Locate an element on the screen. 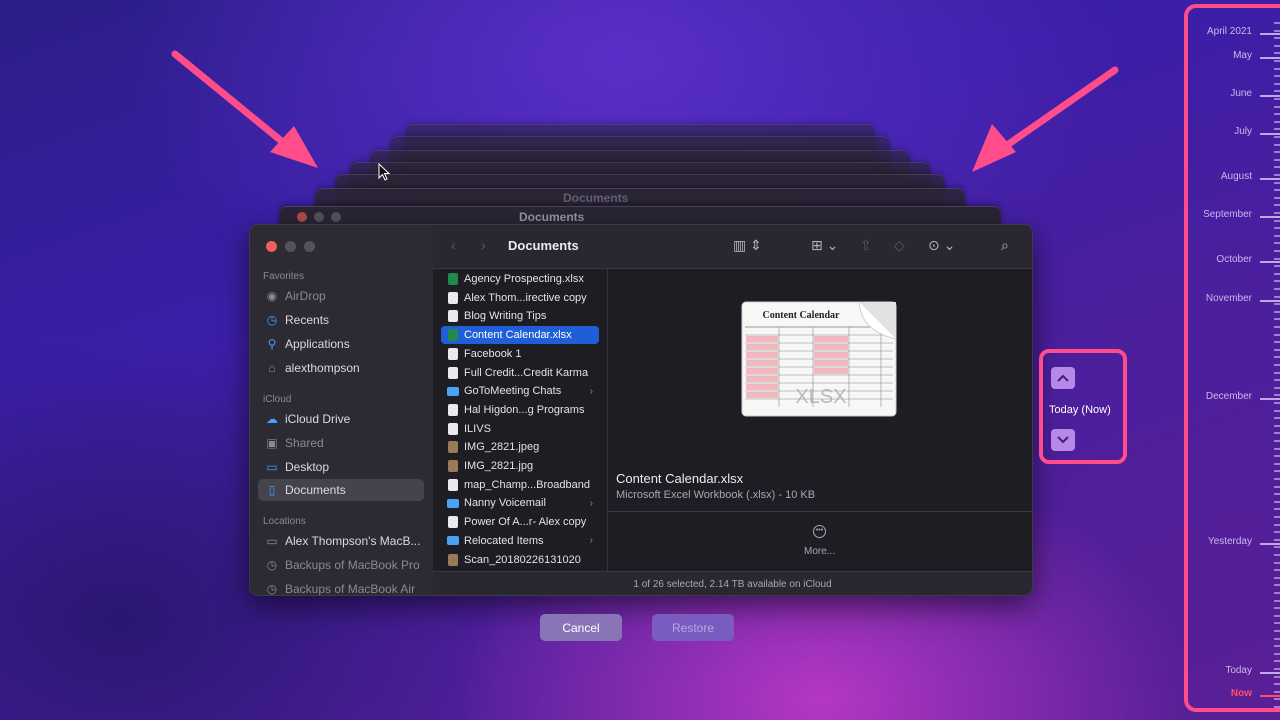 The width and height of the screenshot is (1280, 720). ghost-window-title: Documents is located at coordinates (552, 217).